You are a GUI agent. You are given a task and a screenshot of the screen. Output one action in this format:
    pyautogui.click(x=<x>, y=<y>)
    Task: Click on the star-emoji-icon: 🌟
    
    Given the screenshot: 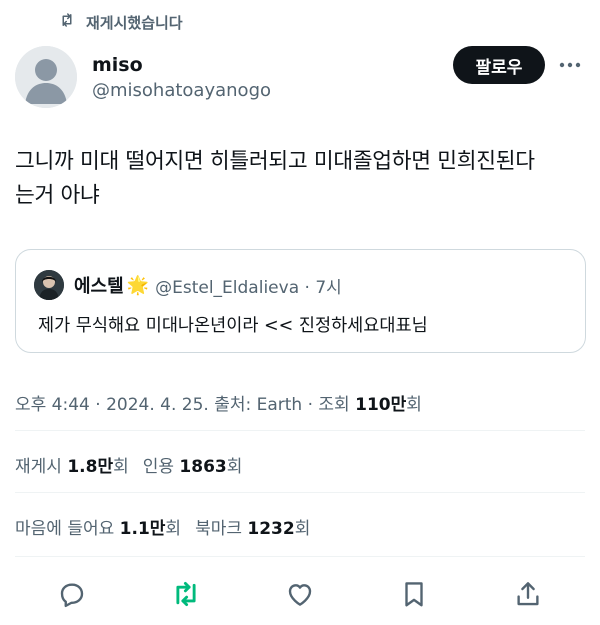 What is the action you would take?
    pyautogui.click(x=138, y=285)
    